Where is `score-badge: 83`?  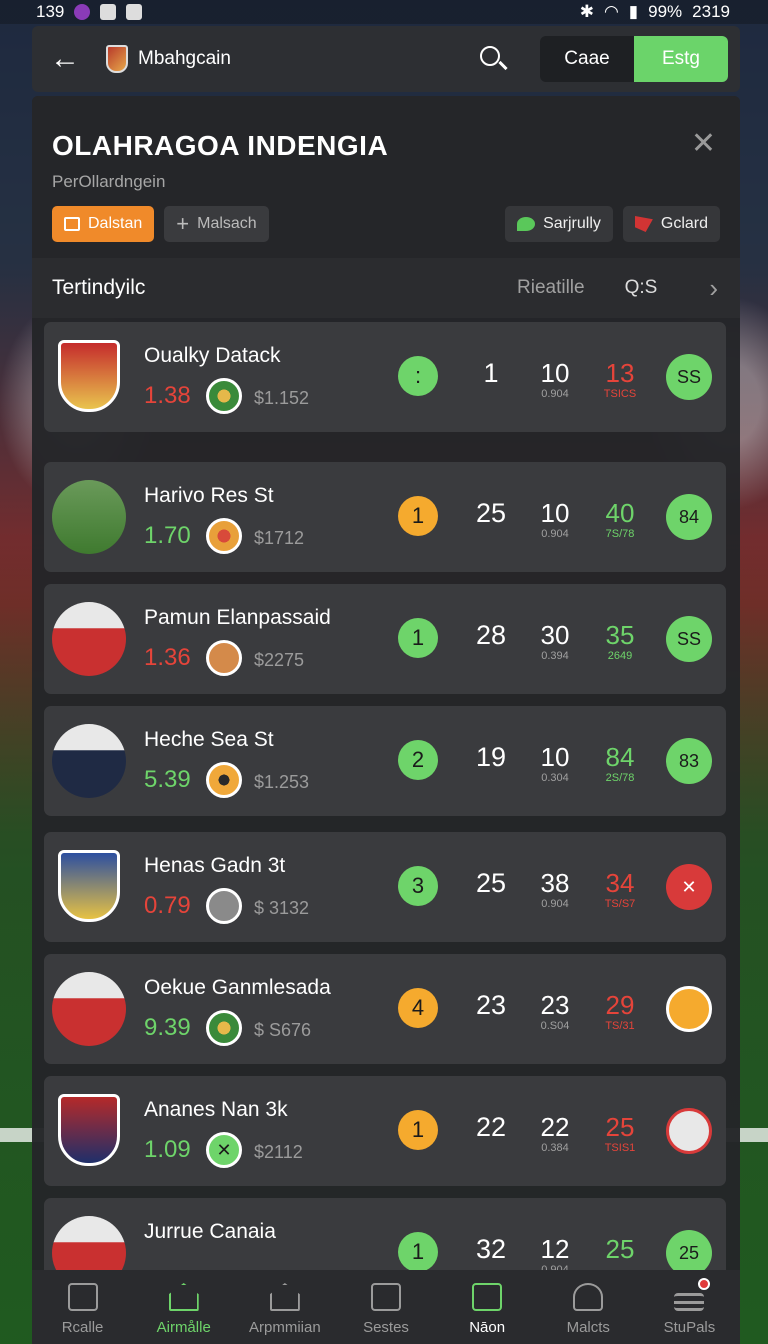 score-badge: 83 is located at coordinates (689, 761).